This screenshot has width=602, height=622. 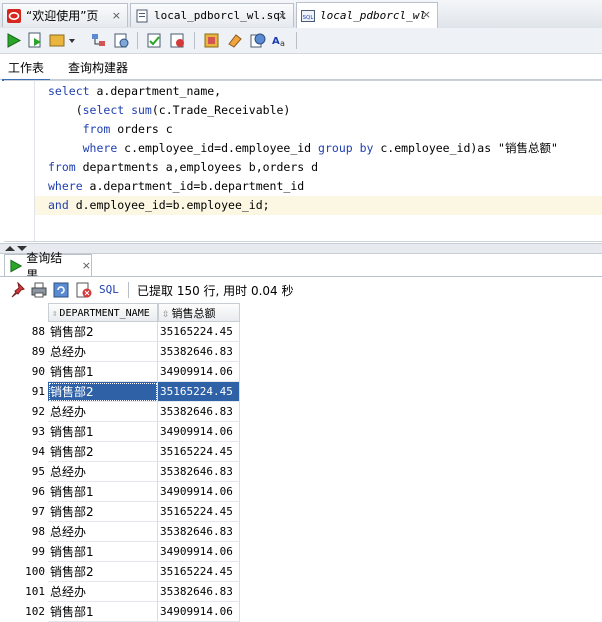 I want to click on unshared-sql-icon, so click(x=211, y=40).